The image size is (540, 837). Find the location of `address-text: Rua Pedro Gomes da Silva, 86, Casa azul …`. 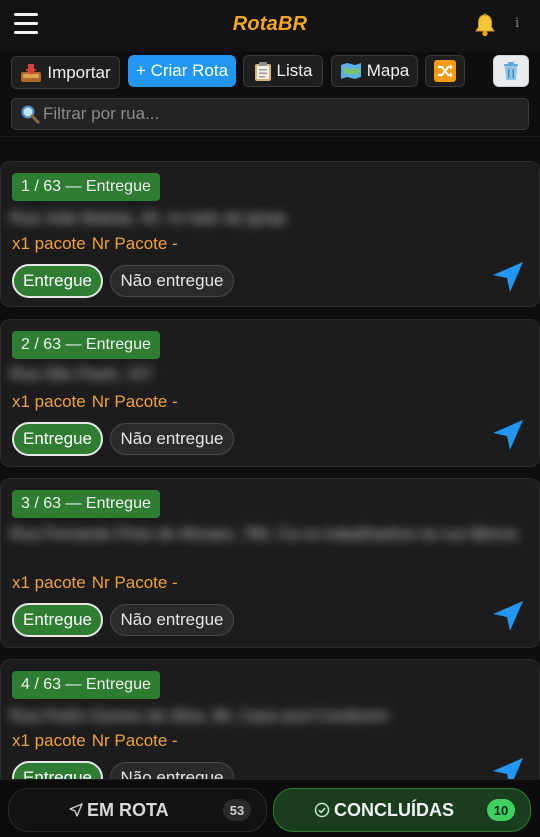

address-text: Rua Pedro Gomes da Silva, 86, Casa azul … is located at coordinates (199, 716).